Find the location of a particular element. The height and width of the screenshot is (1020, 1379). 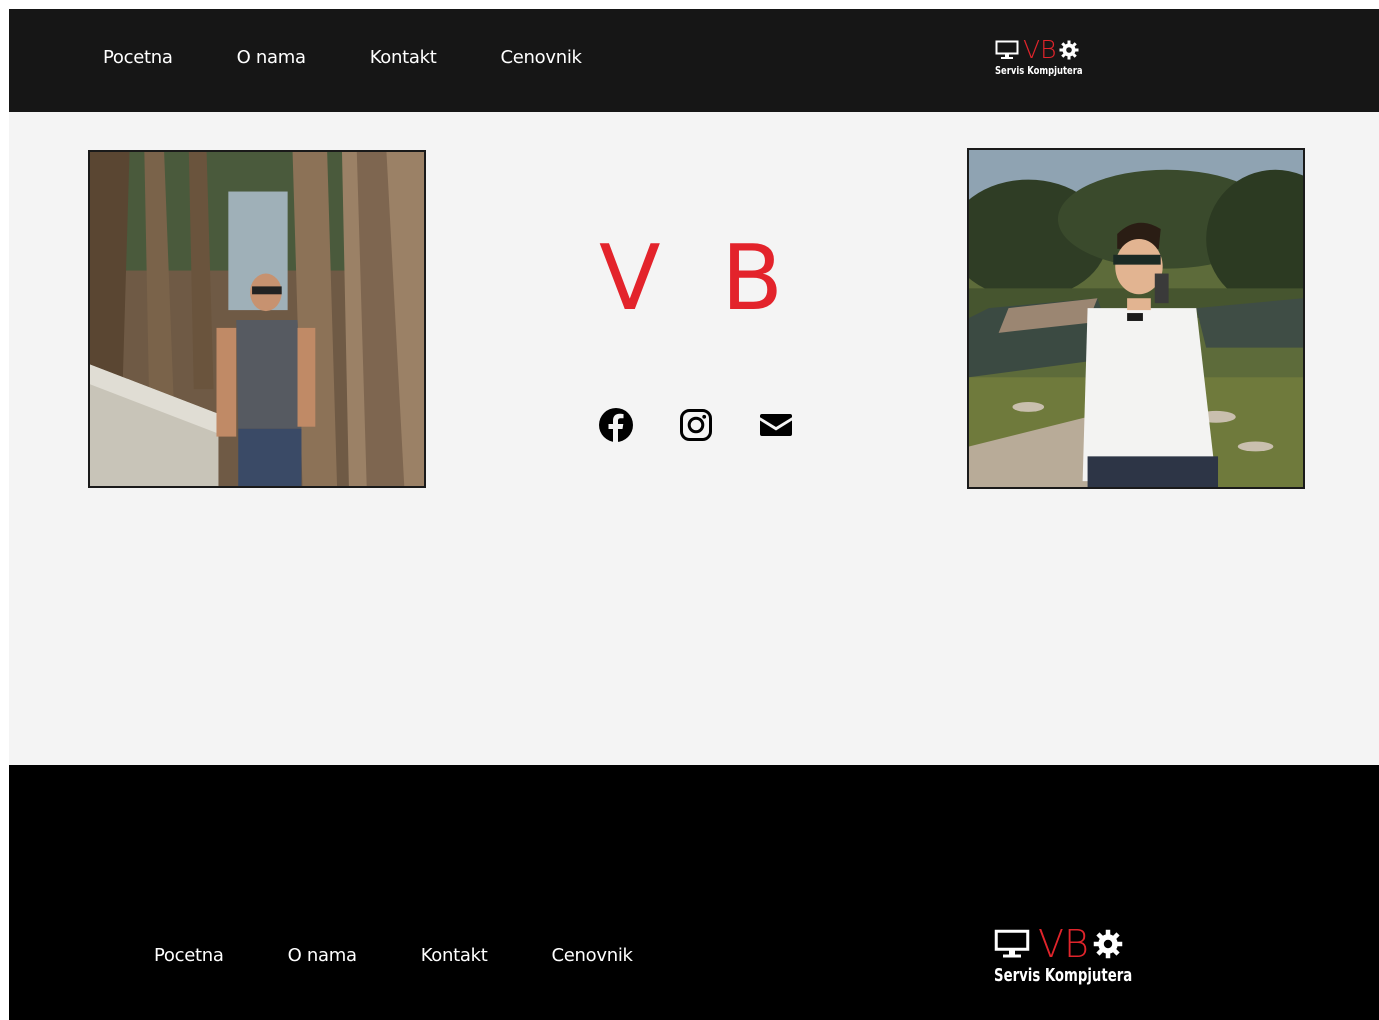

facebook-icon is located at coordinates (616, 425).